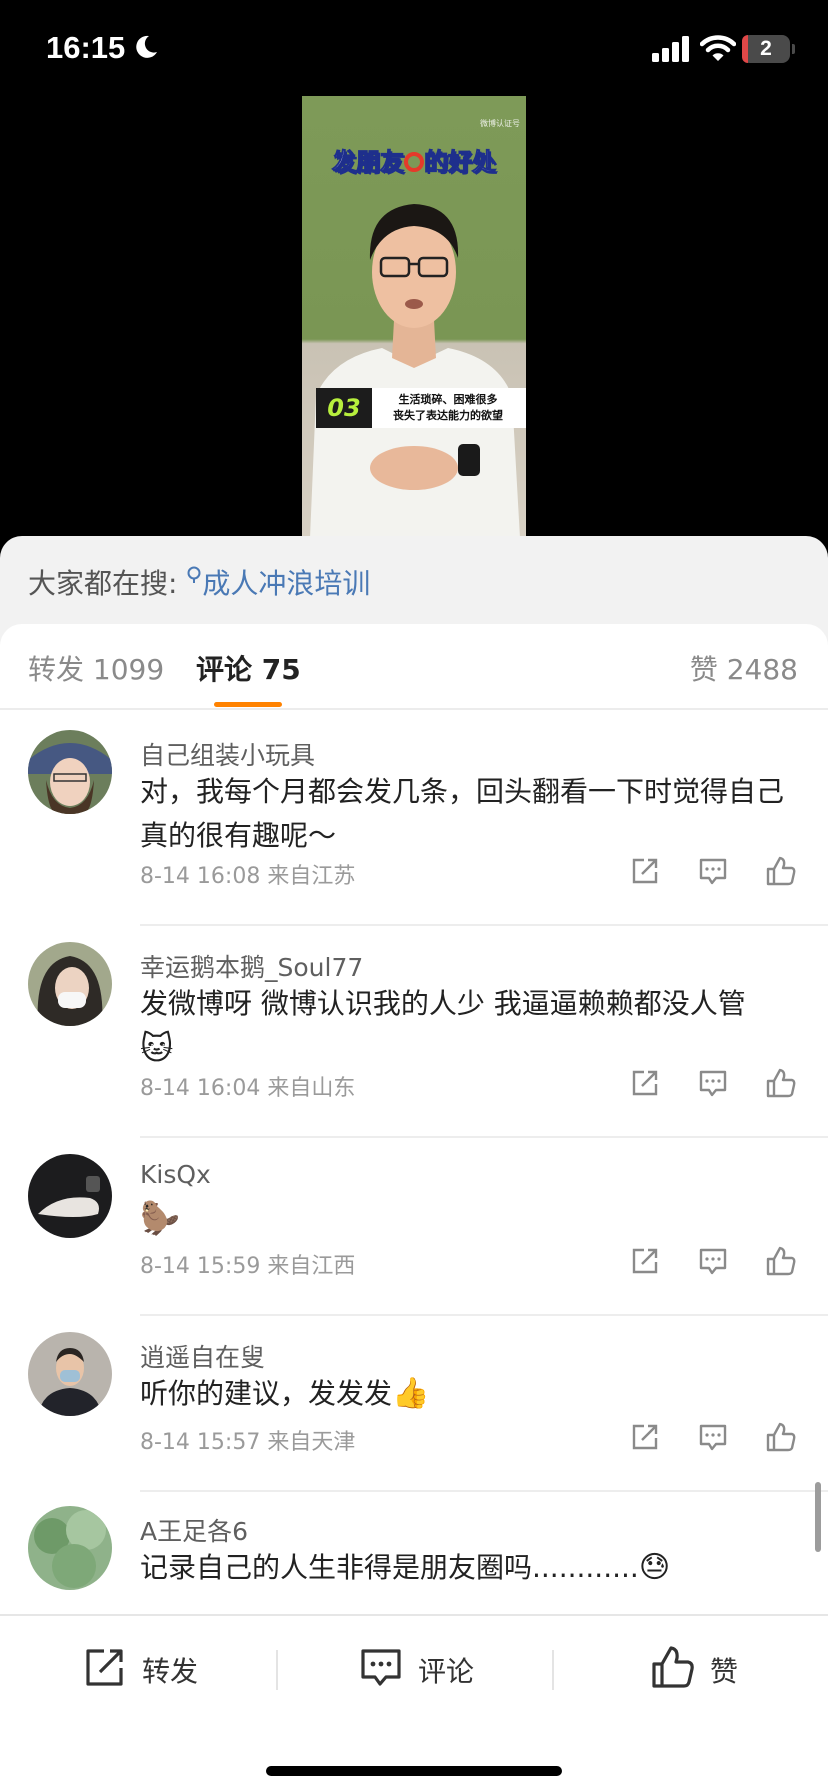 This screenshot has height=1792, width=828. What do you see at coordinates (344, 408) in the screenshot?
I see `video-caption-number: 03` at bounding box center [344, 408].